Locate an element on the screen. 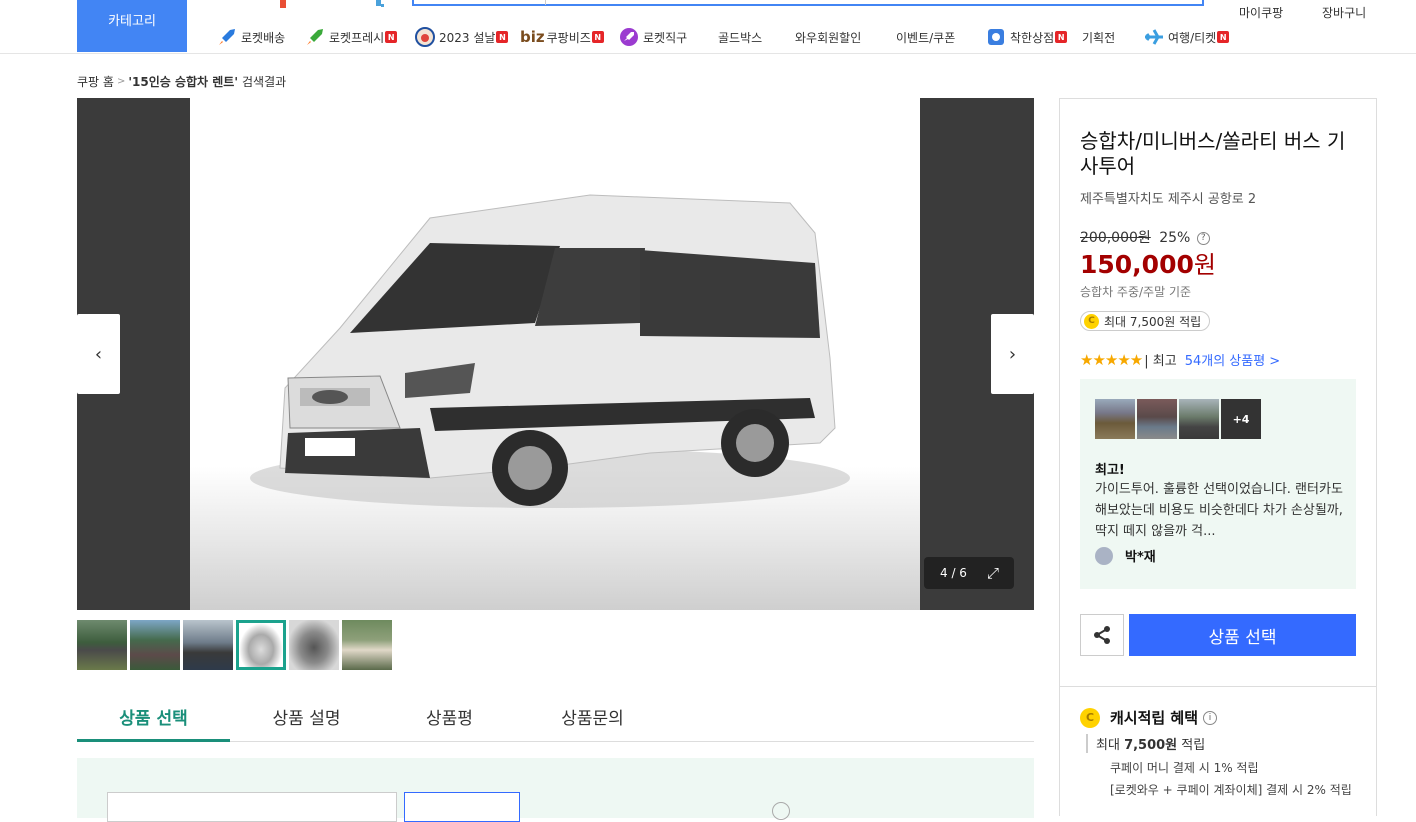 The height and width of the screenshot is (822, 1416). share-button is located at coordinates (1102, 635).